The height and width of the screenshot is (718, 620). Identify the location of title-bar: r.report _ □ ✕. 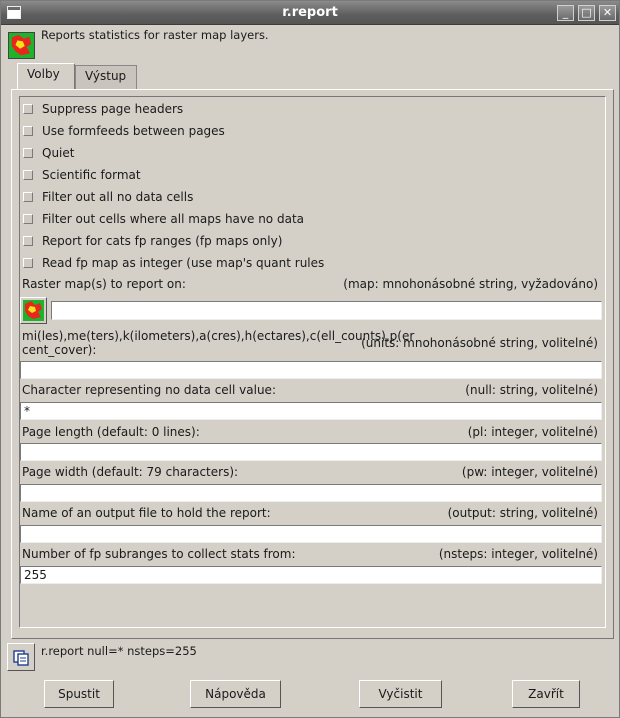
(310, 13).